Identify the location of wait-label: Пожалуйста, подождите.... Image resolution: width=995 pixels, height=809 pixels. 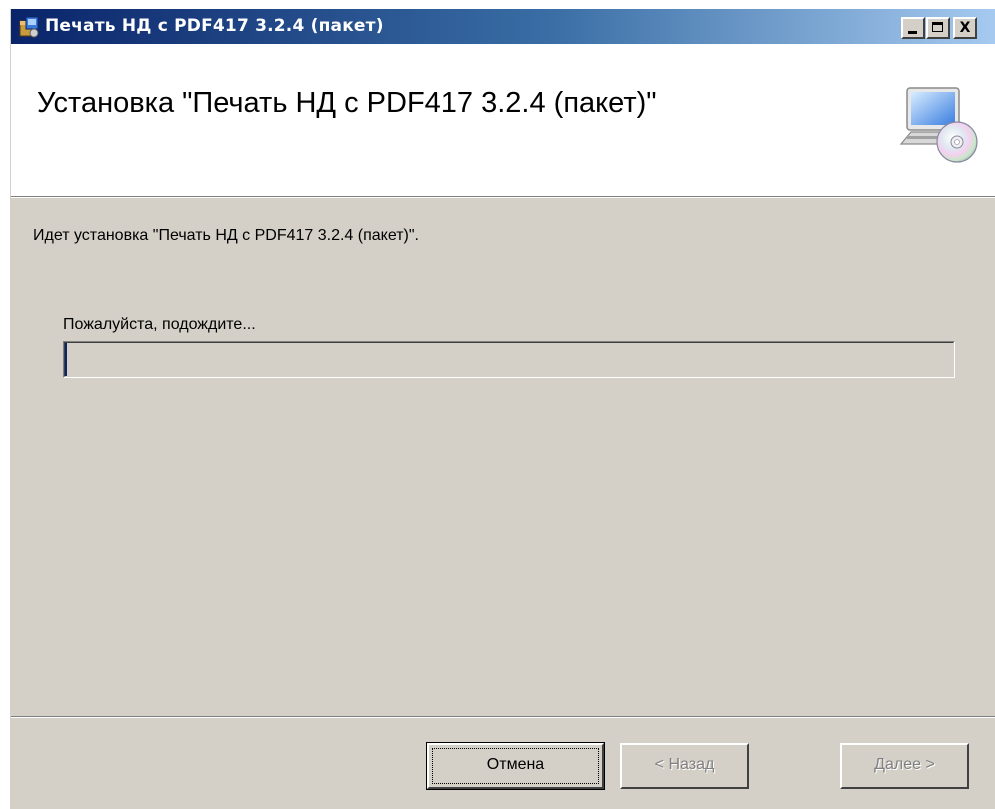
(159, 324).